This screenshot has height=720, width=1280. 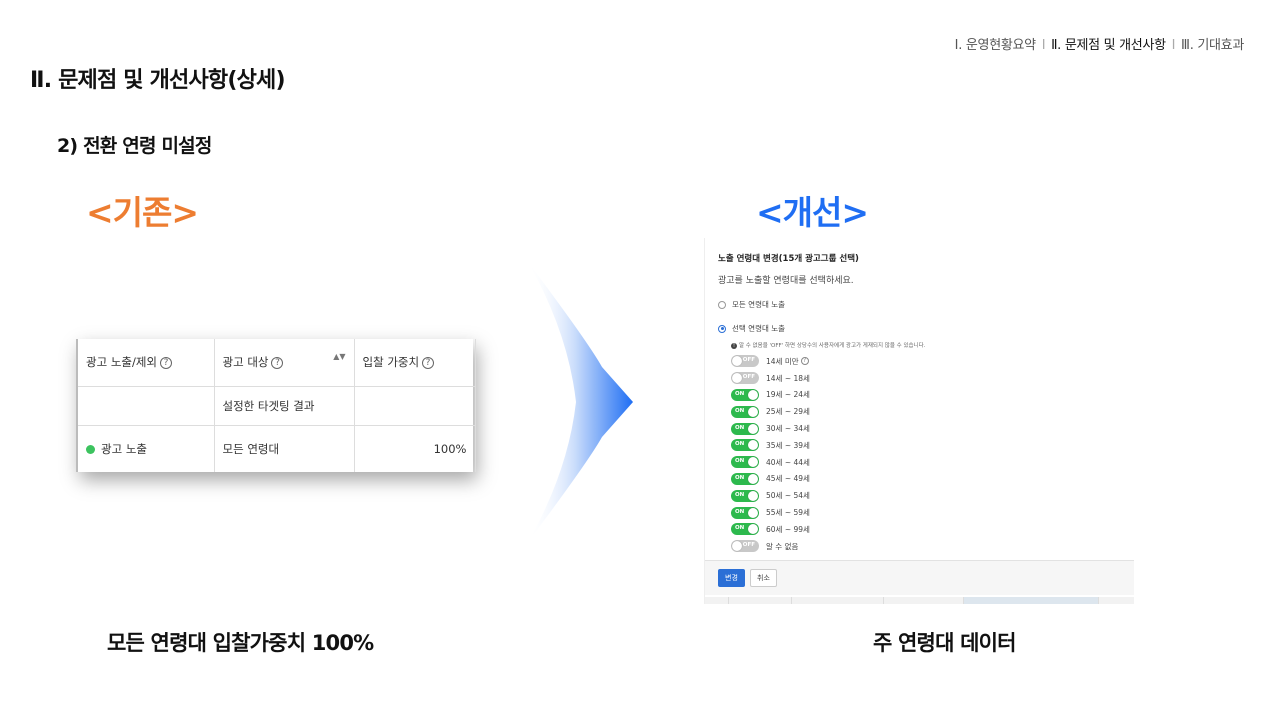 What do you see at coordinates (788, 395) in the screenshot?
I see `age-range-label: 19세 ~ 24세` at bounding box center [788, 395].